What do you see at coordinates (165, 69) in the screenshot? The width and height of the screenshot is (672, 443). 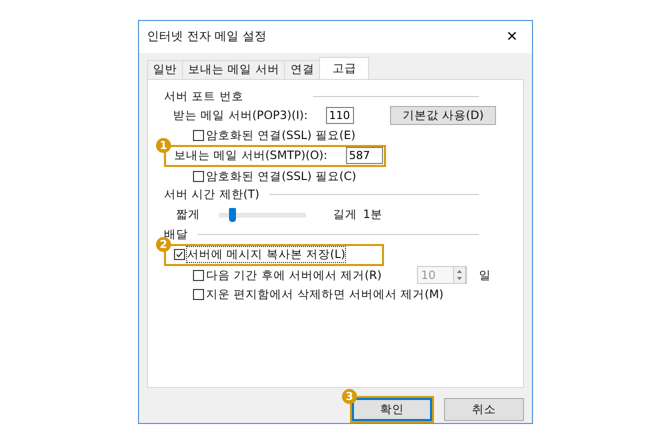 I see `tab: 일반` at bounding box center [165, 69].